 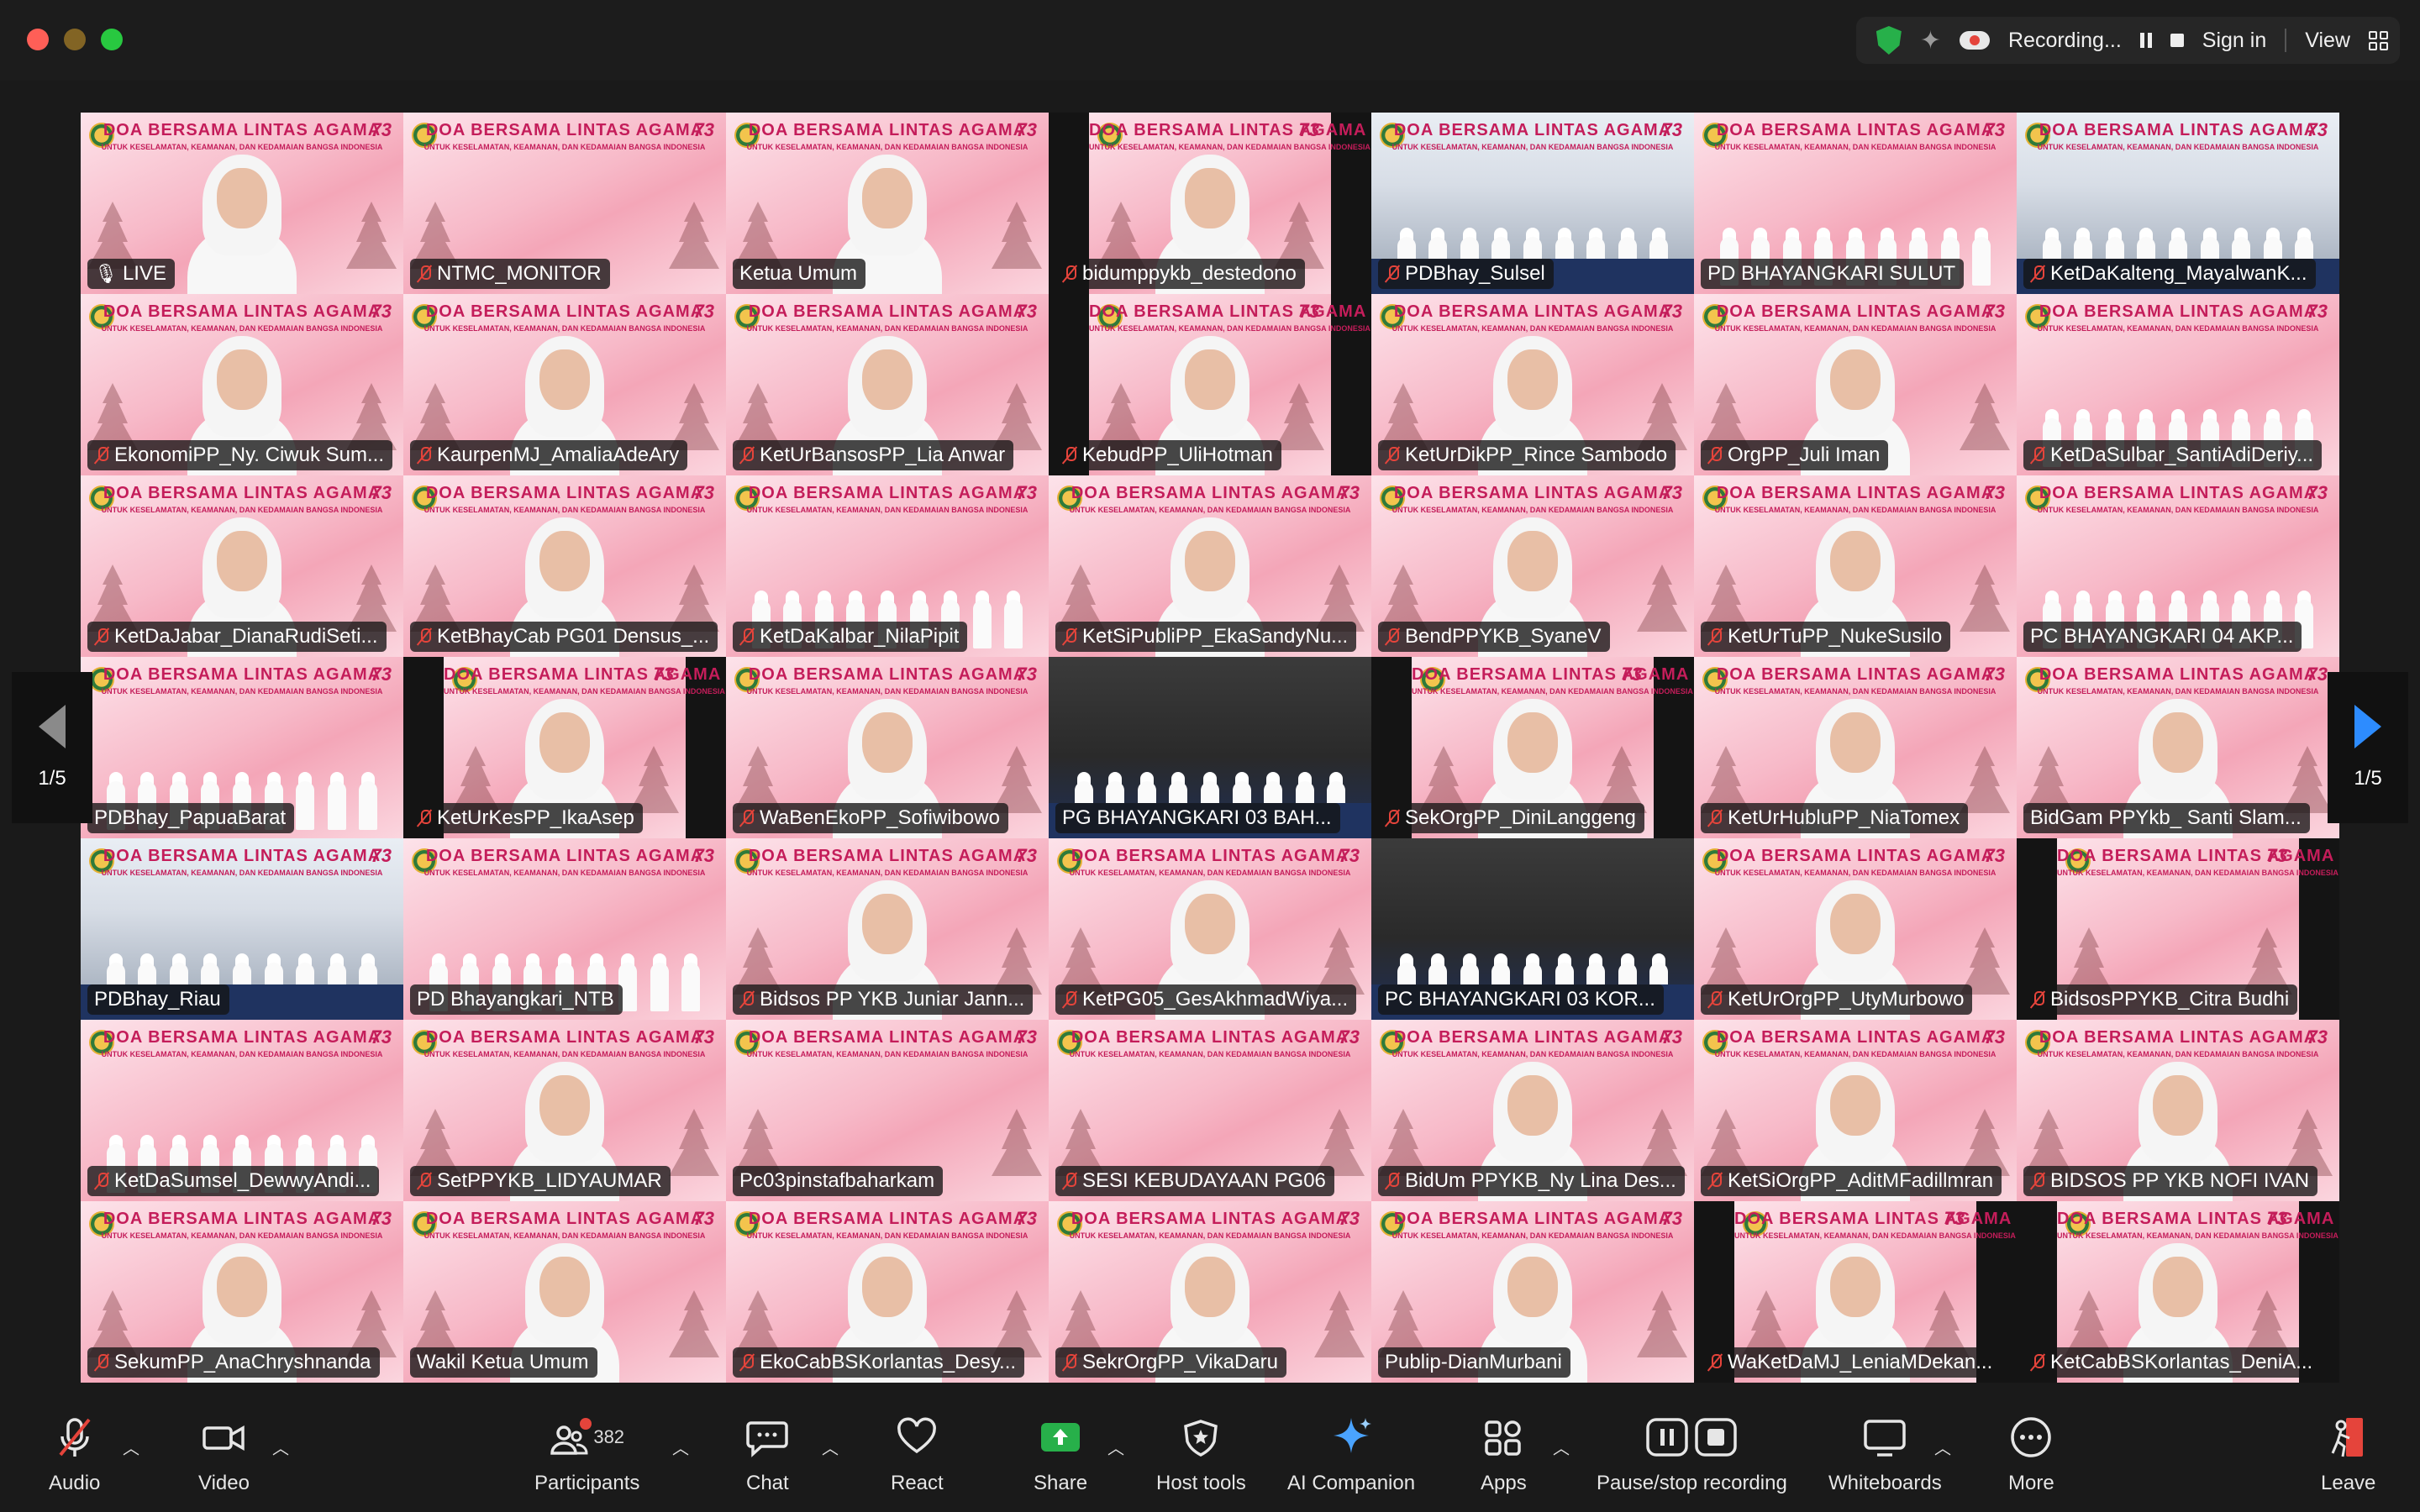 What do you see at coordinates (2170, 1181) in the screenshot?
I see `participant-name-label: BIDSOS PP YKB NOFI IVAN` at bounding box center [2170, 1181].